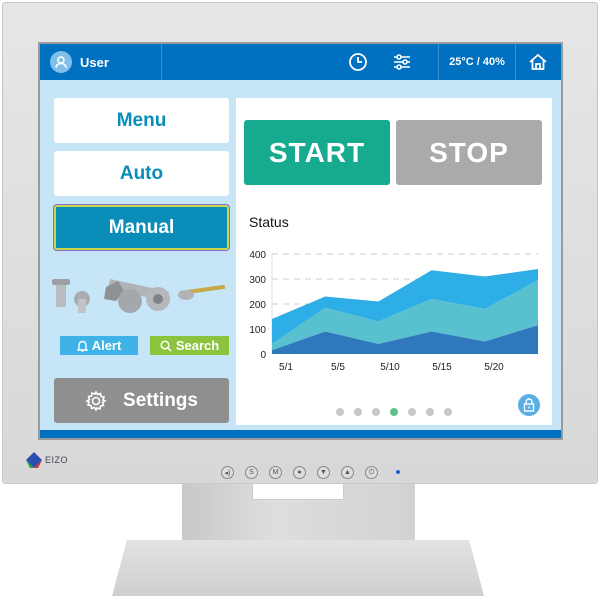  I want to click on monitor-stand-base, so click(298, 568).